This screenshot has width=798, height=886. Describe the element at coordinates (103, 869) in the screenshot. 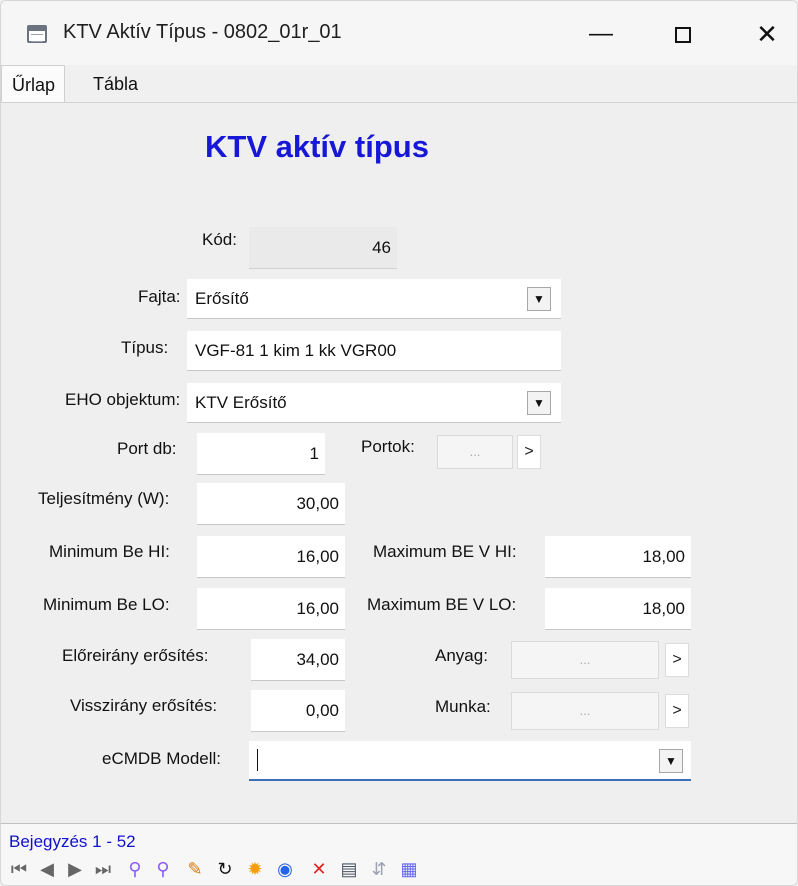

I see `last-record-icon: ⏭` at that location.